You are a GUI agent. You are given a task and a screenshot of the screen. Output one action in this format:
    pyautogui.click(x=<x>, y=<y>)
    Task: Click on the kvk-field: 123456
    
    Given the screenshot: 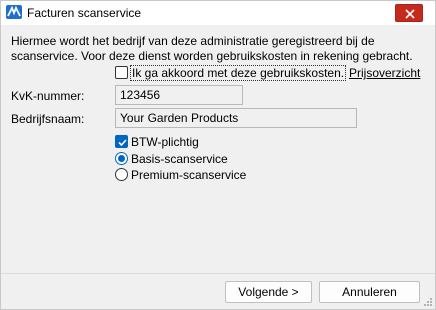 What is the action you would take?
    pyautogui.click(x=179, y=95)
    